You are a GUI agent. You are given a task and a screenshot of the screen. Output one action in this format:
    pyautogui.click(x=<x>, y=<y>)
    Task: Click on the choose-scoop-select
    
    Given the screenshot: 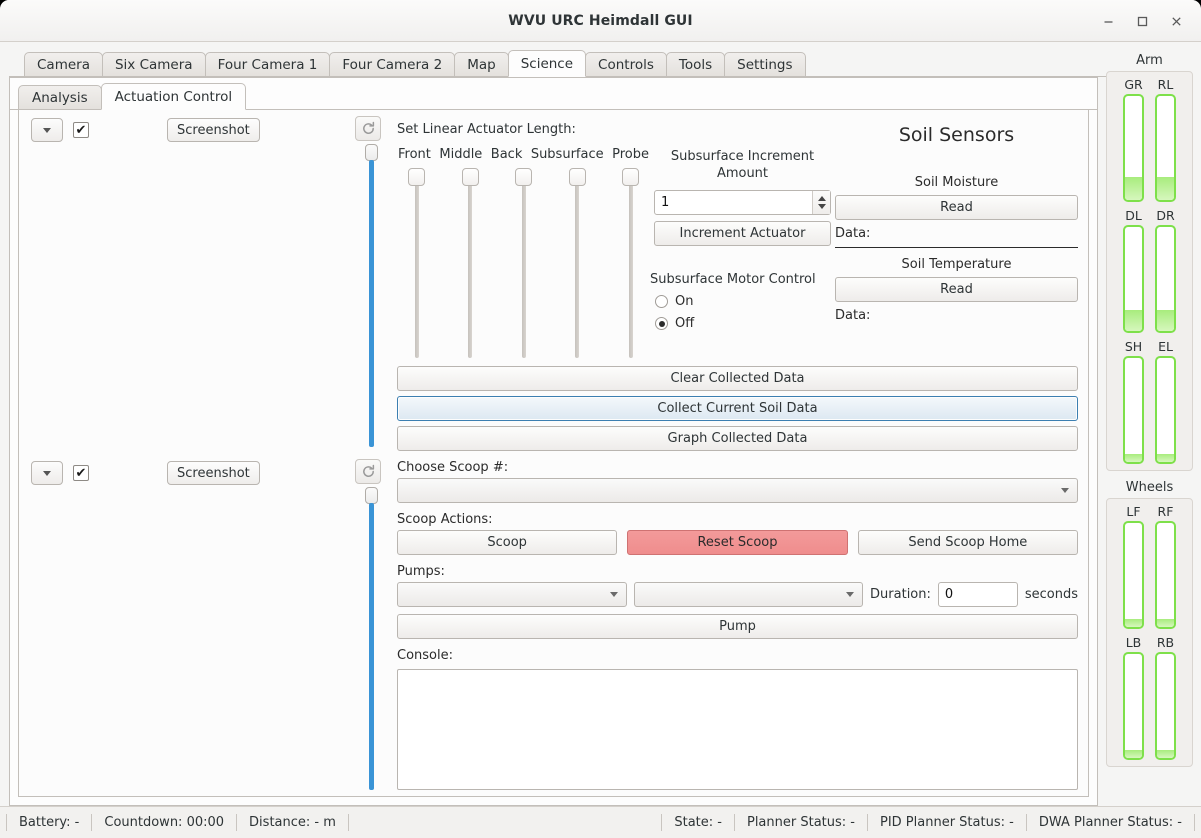 What is the action you would take?
    pyautogui.click(x=737, y=490)
    